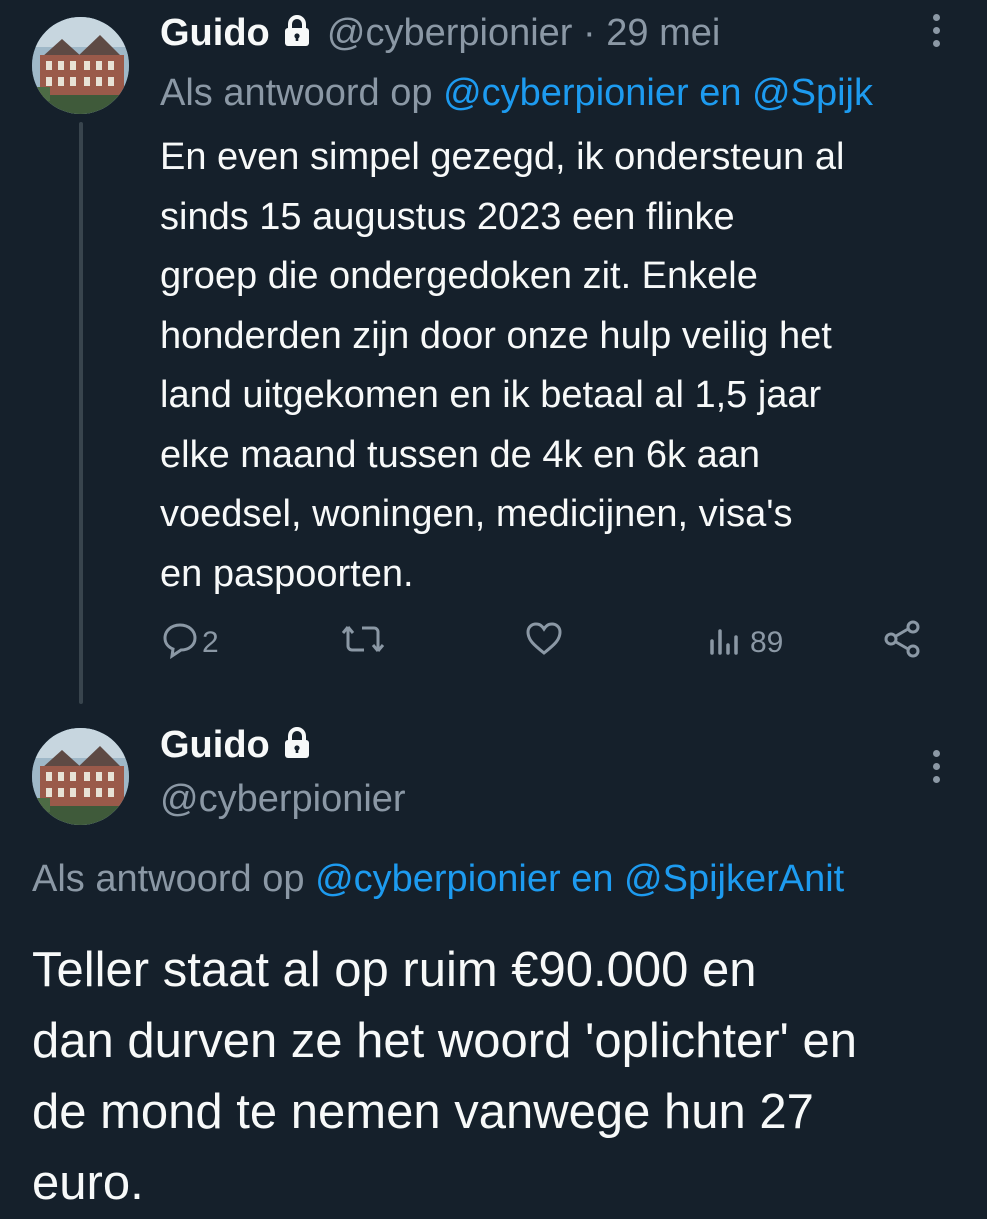 This screenshot has height=1219, width=987. I want to click on thread-connector-line, so click(81, 413).